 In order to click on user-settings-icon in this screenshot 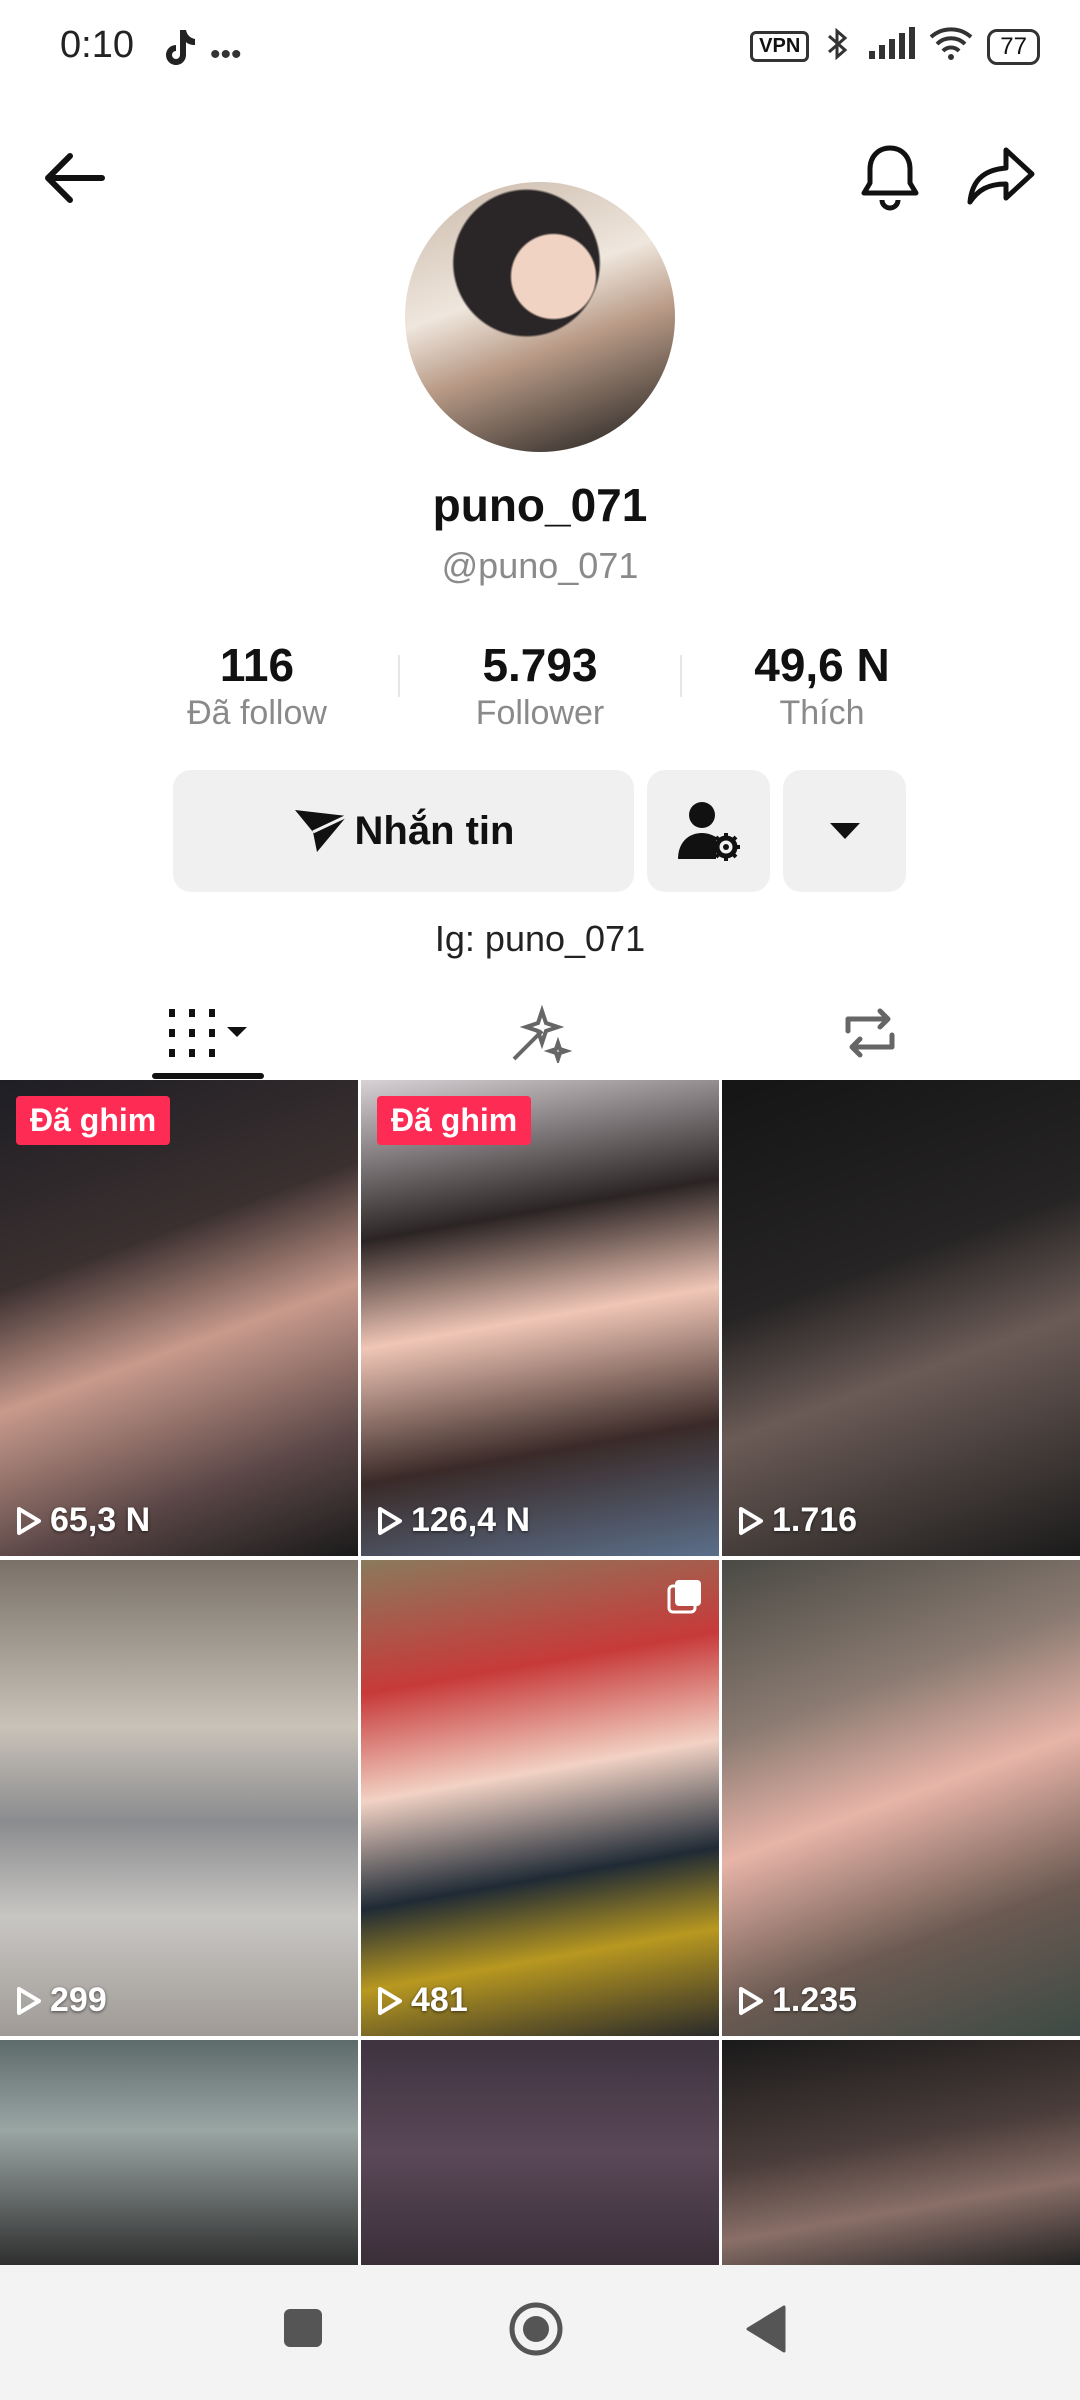, I will do `click(708, 831)`.